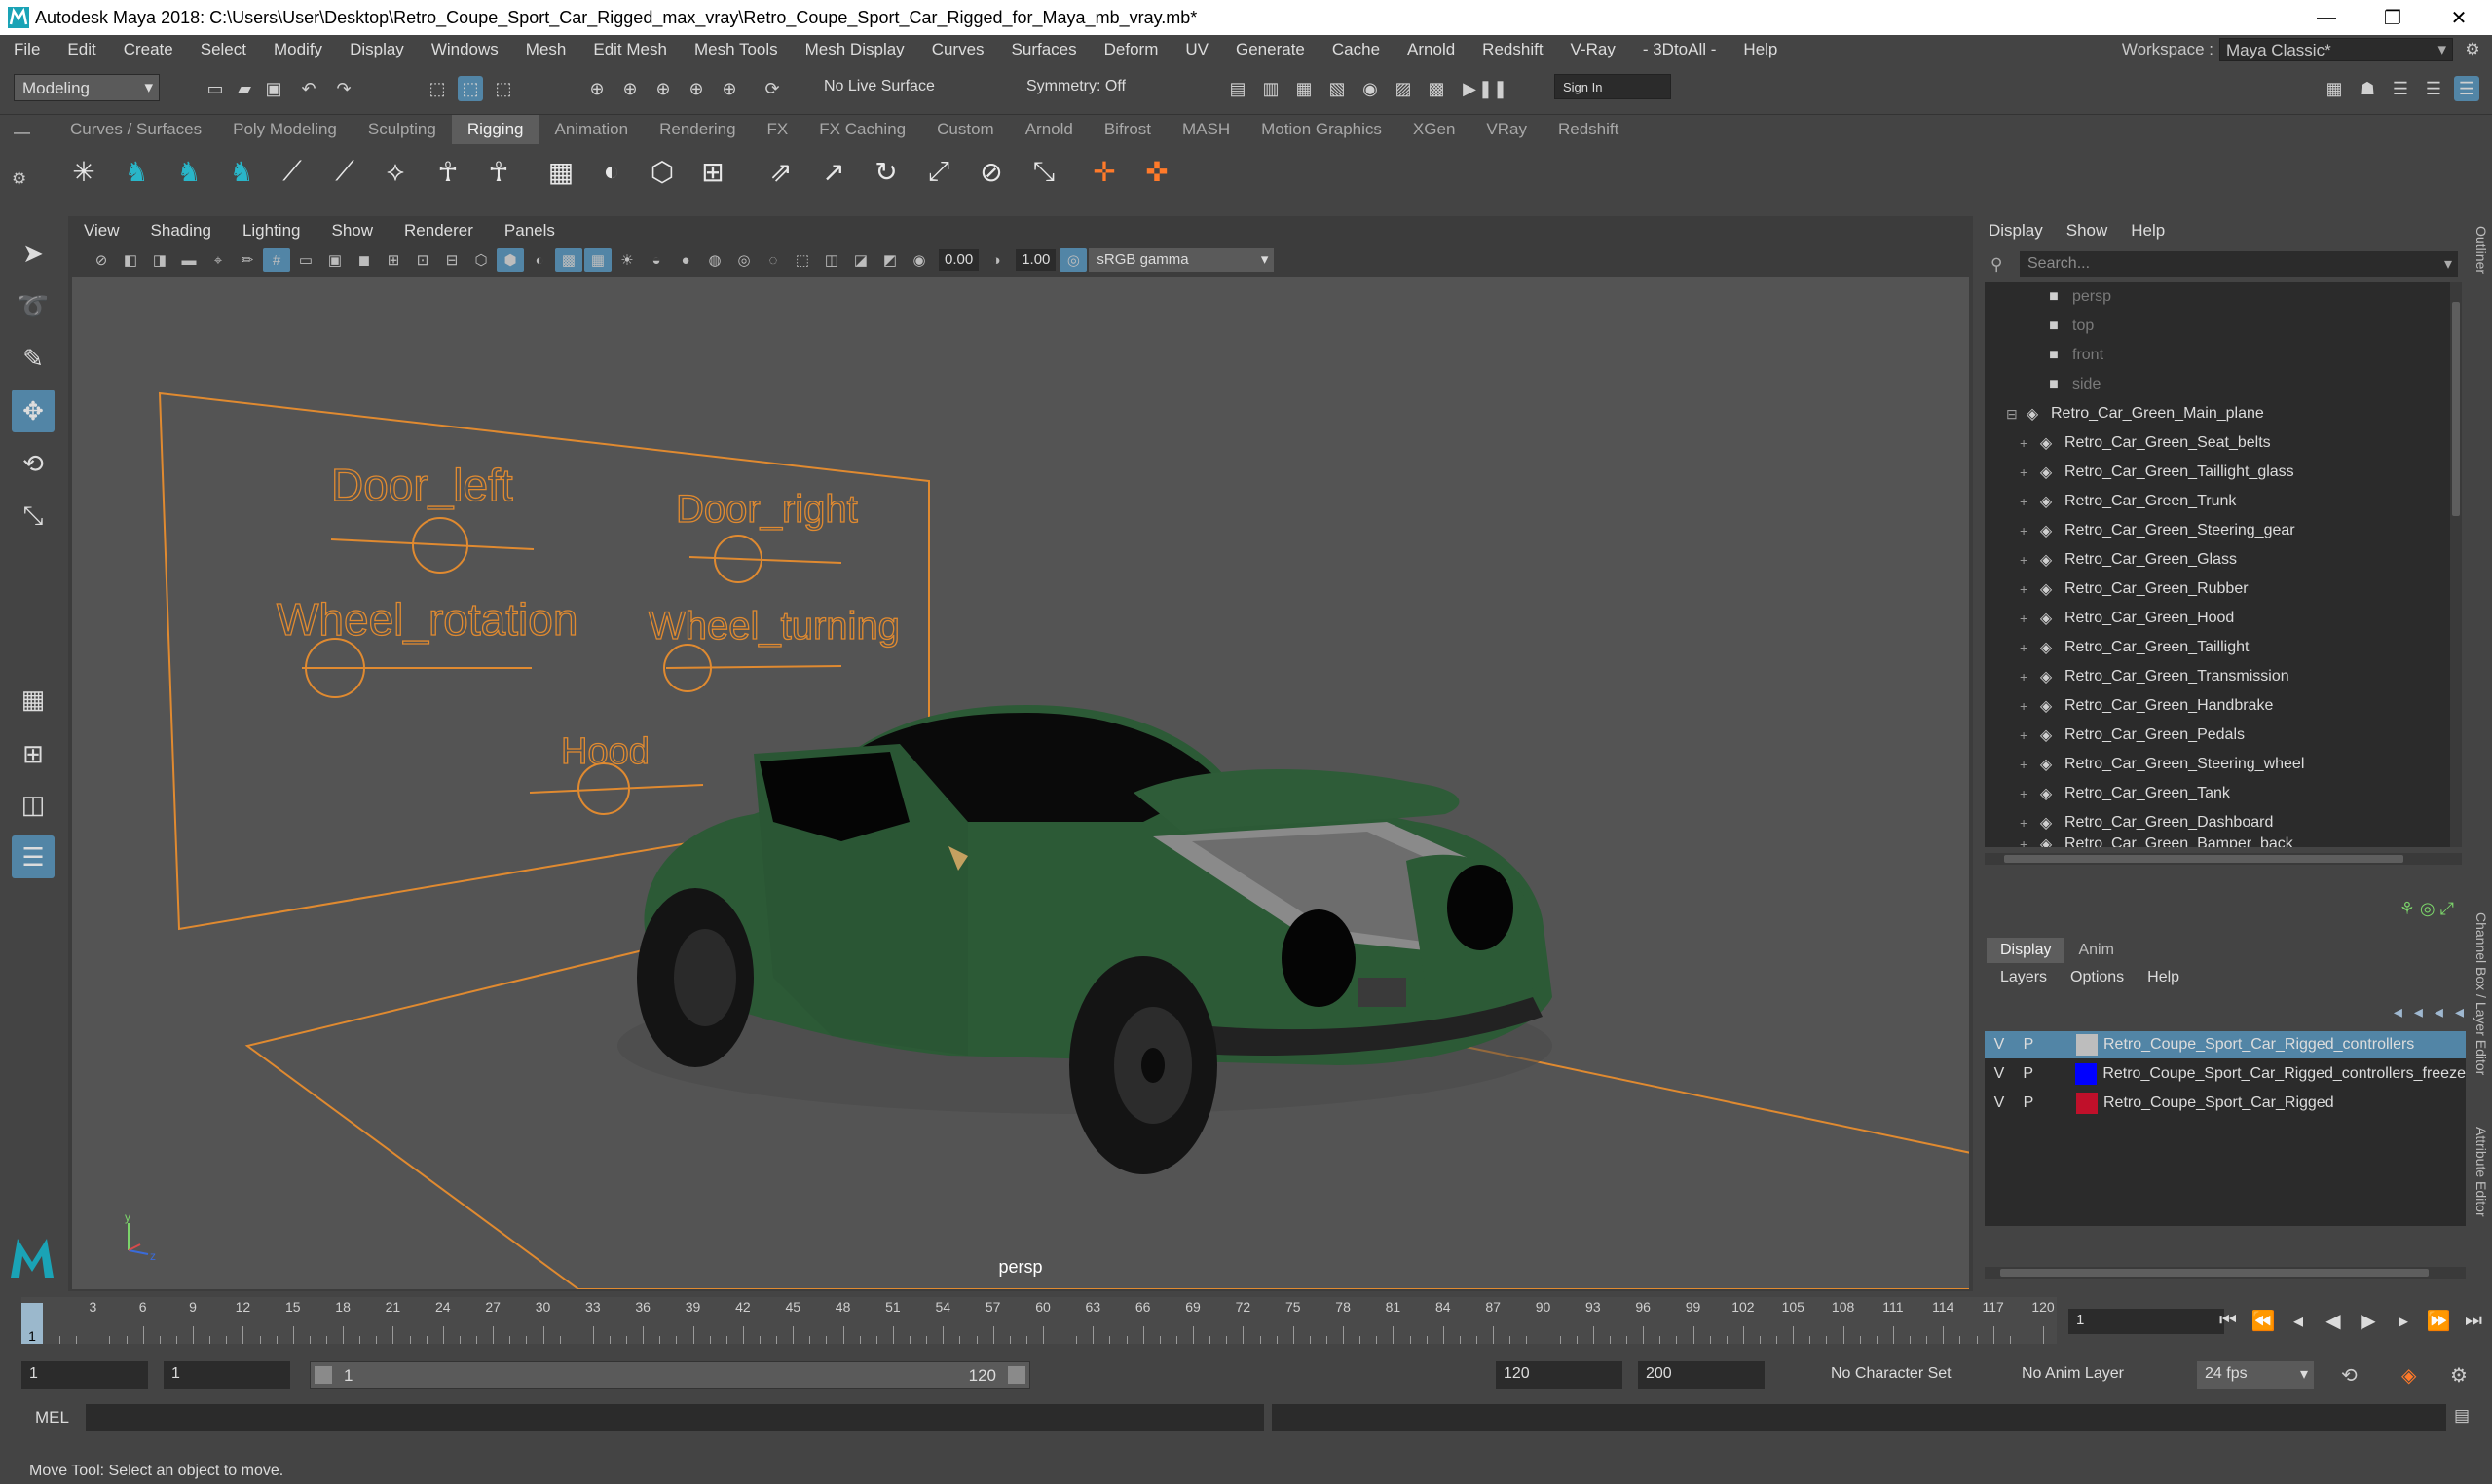 The image size is (2492, 1484). I want to click on range-start-handle, so click(323, 1375).